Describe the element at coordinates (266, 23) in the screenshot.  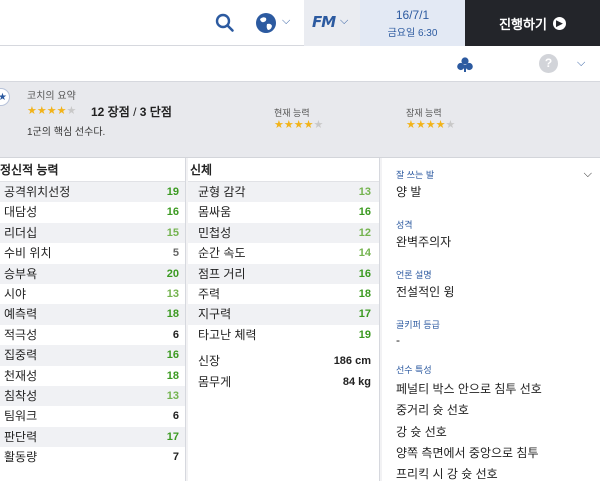
I see `globe-icon` at that location.